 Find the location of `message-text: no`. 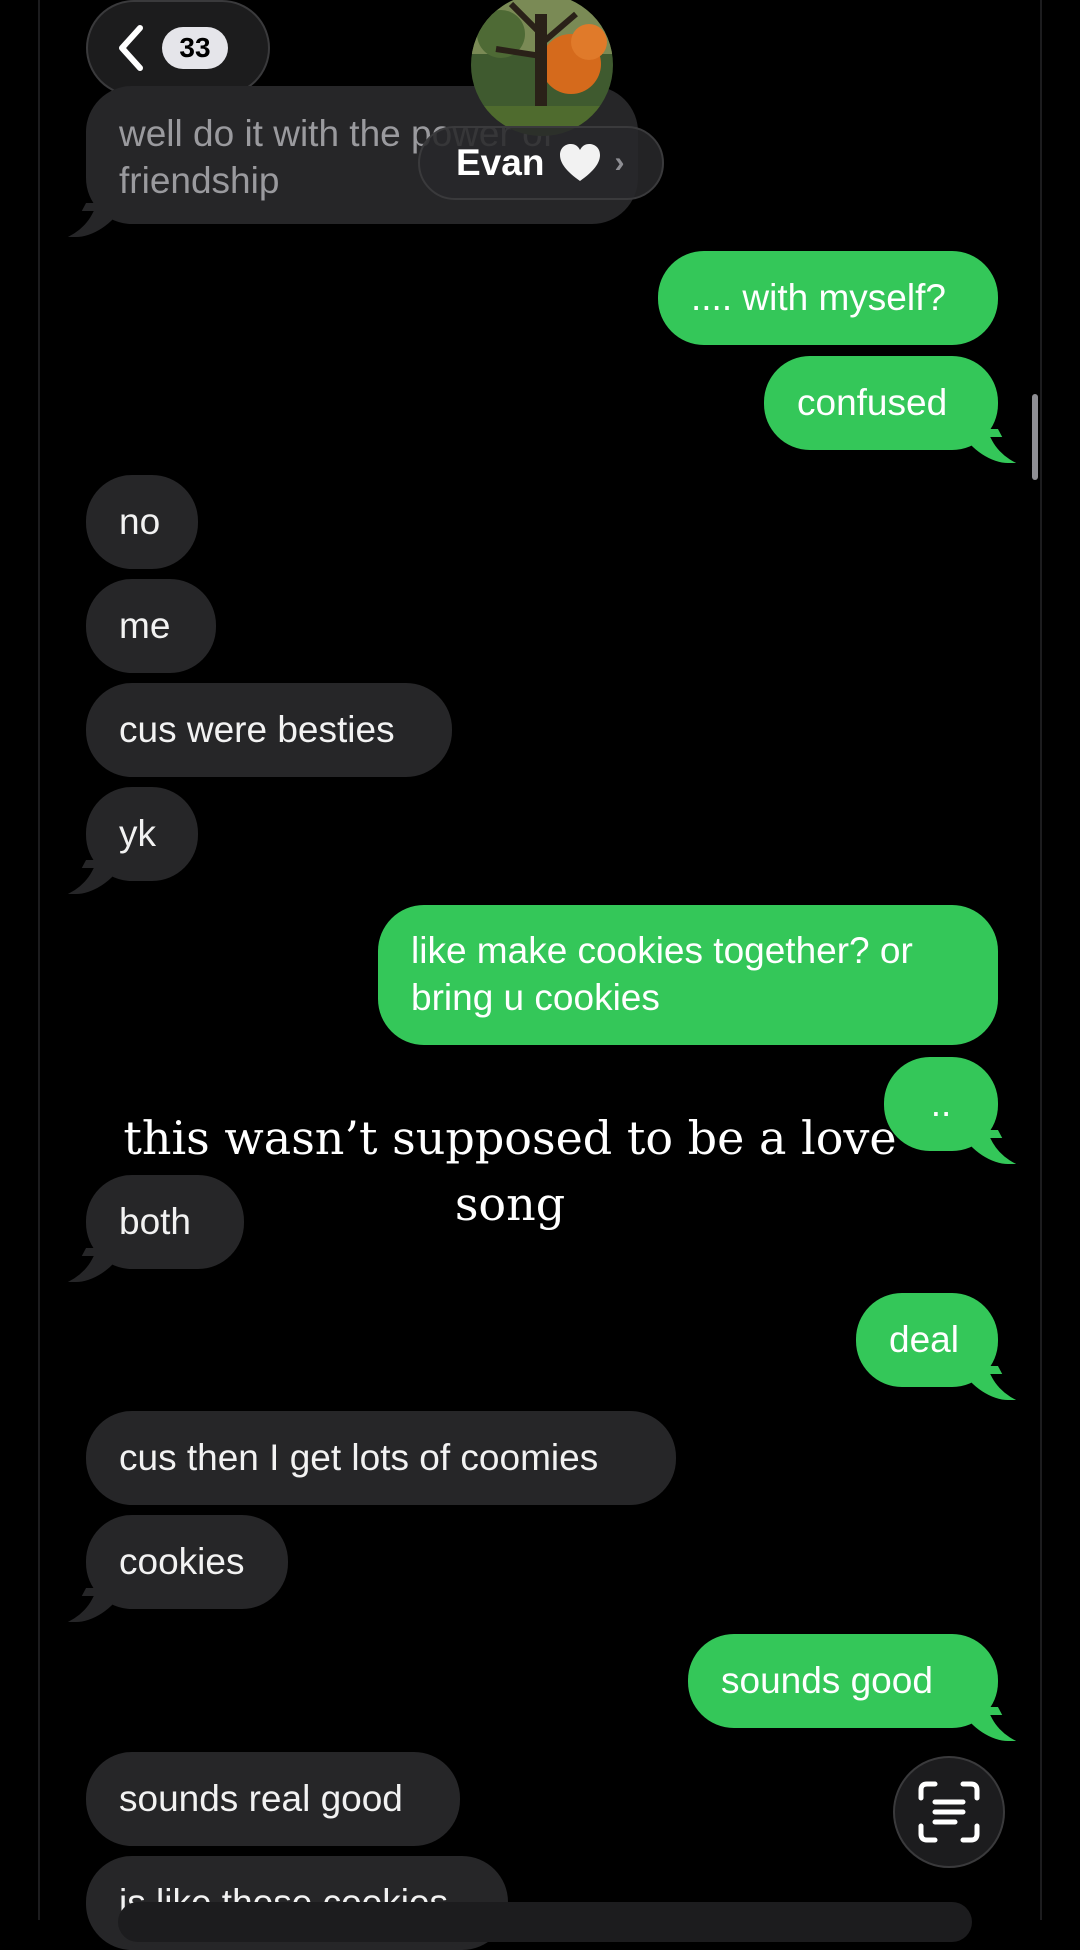

message-text: no is located at coordinates (140, 521).